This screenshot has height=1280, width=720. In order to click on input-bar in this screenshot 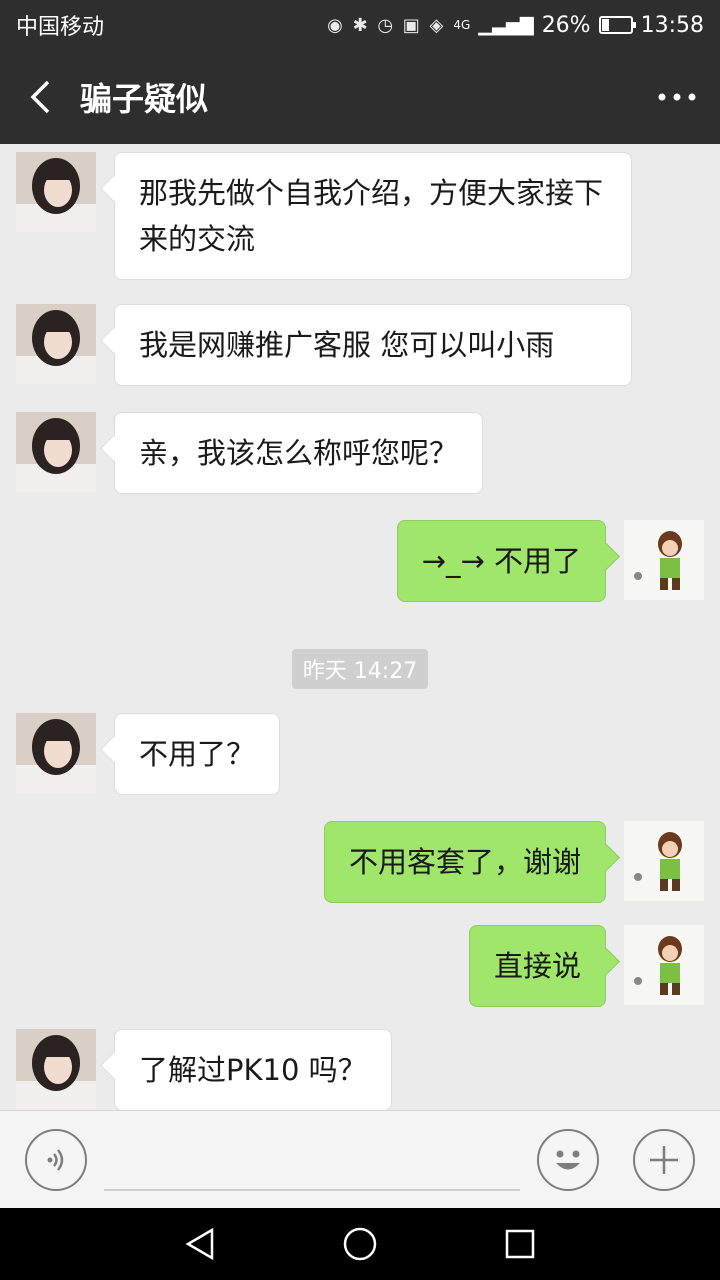, I will do `click(360, 1159)`.